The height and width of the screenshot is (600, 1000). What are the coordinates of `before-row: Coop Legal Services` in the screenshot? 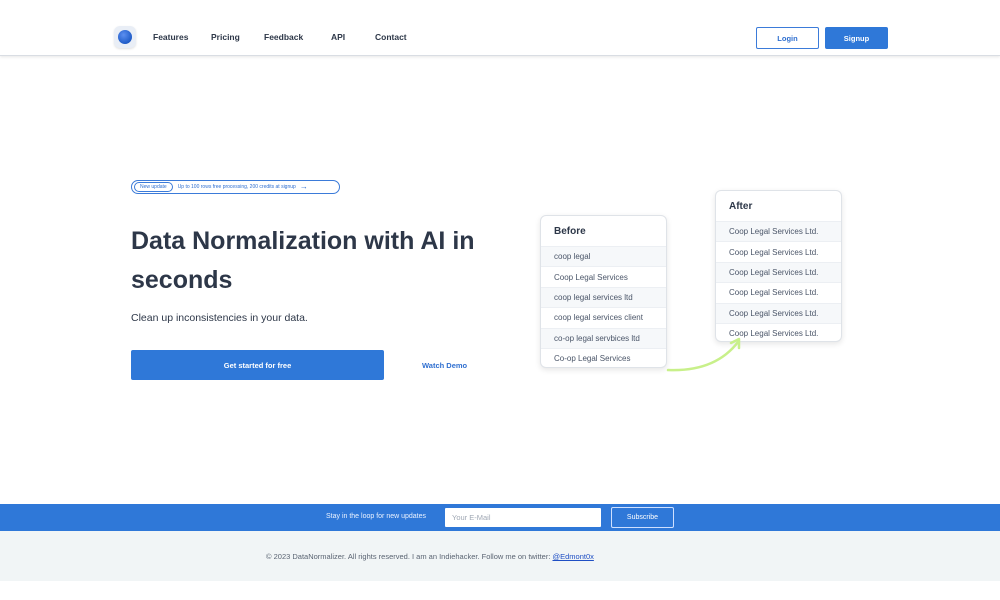 It's located at (603, 276).